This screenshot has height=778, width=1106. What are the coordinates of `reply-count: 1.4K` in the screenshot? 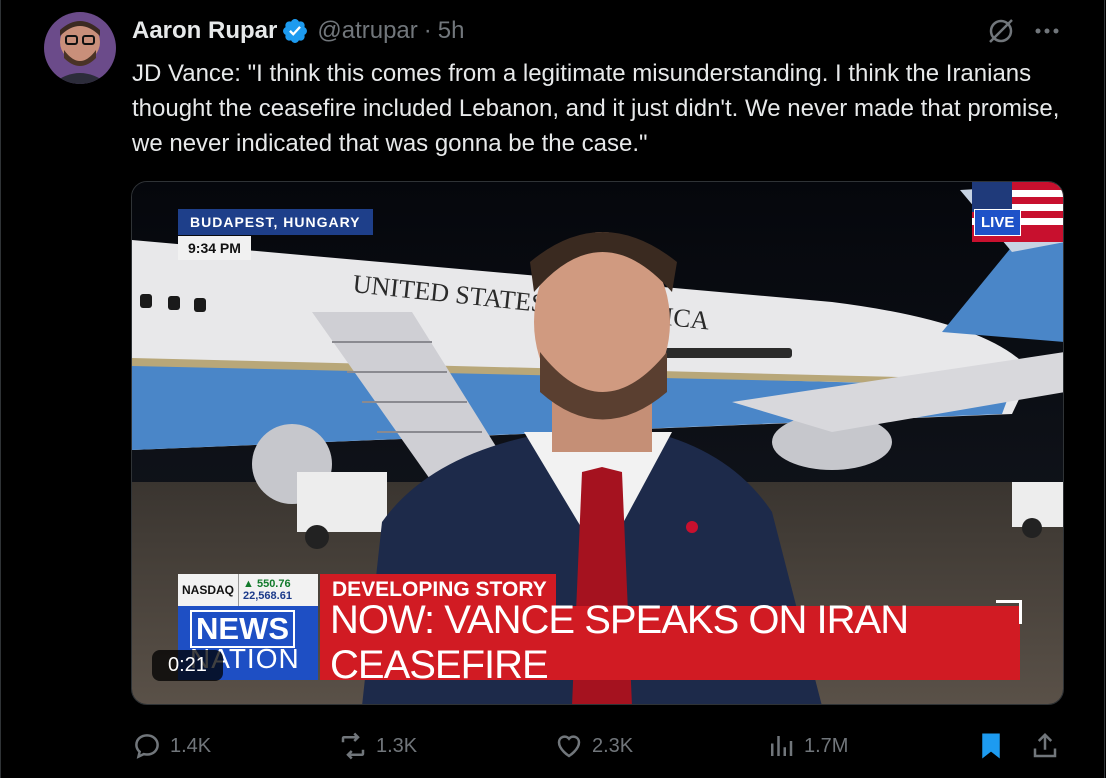 It's located at (191, 745).